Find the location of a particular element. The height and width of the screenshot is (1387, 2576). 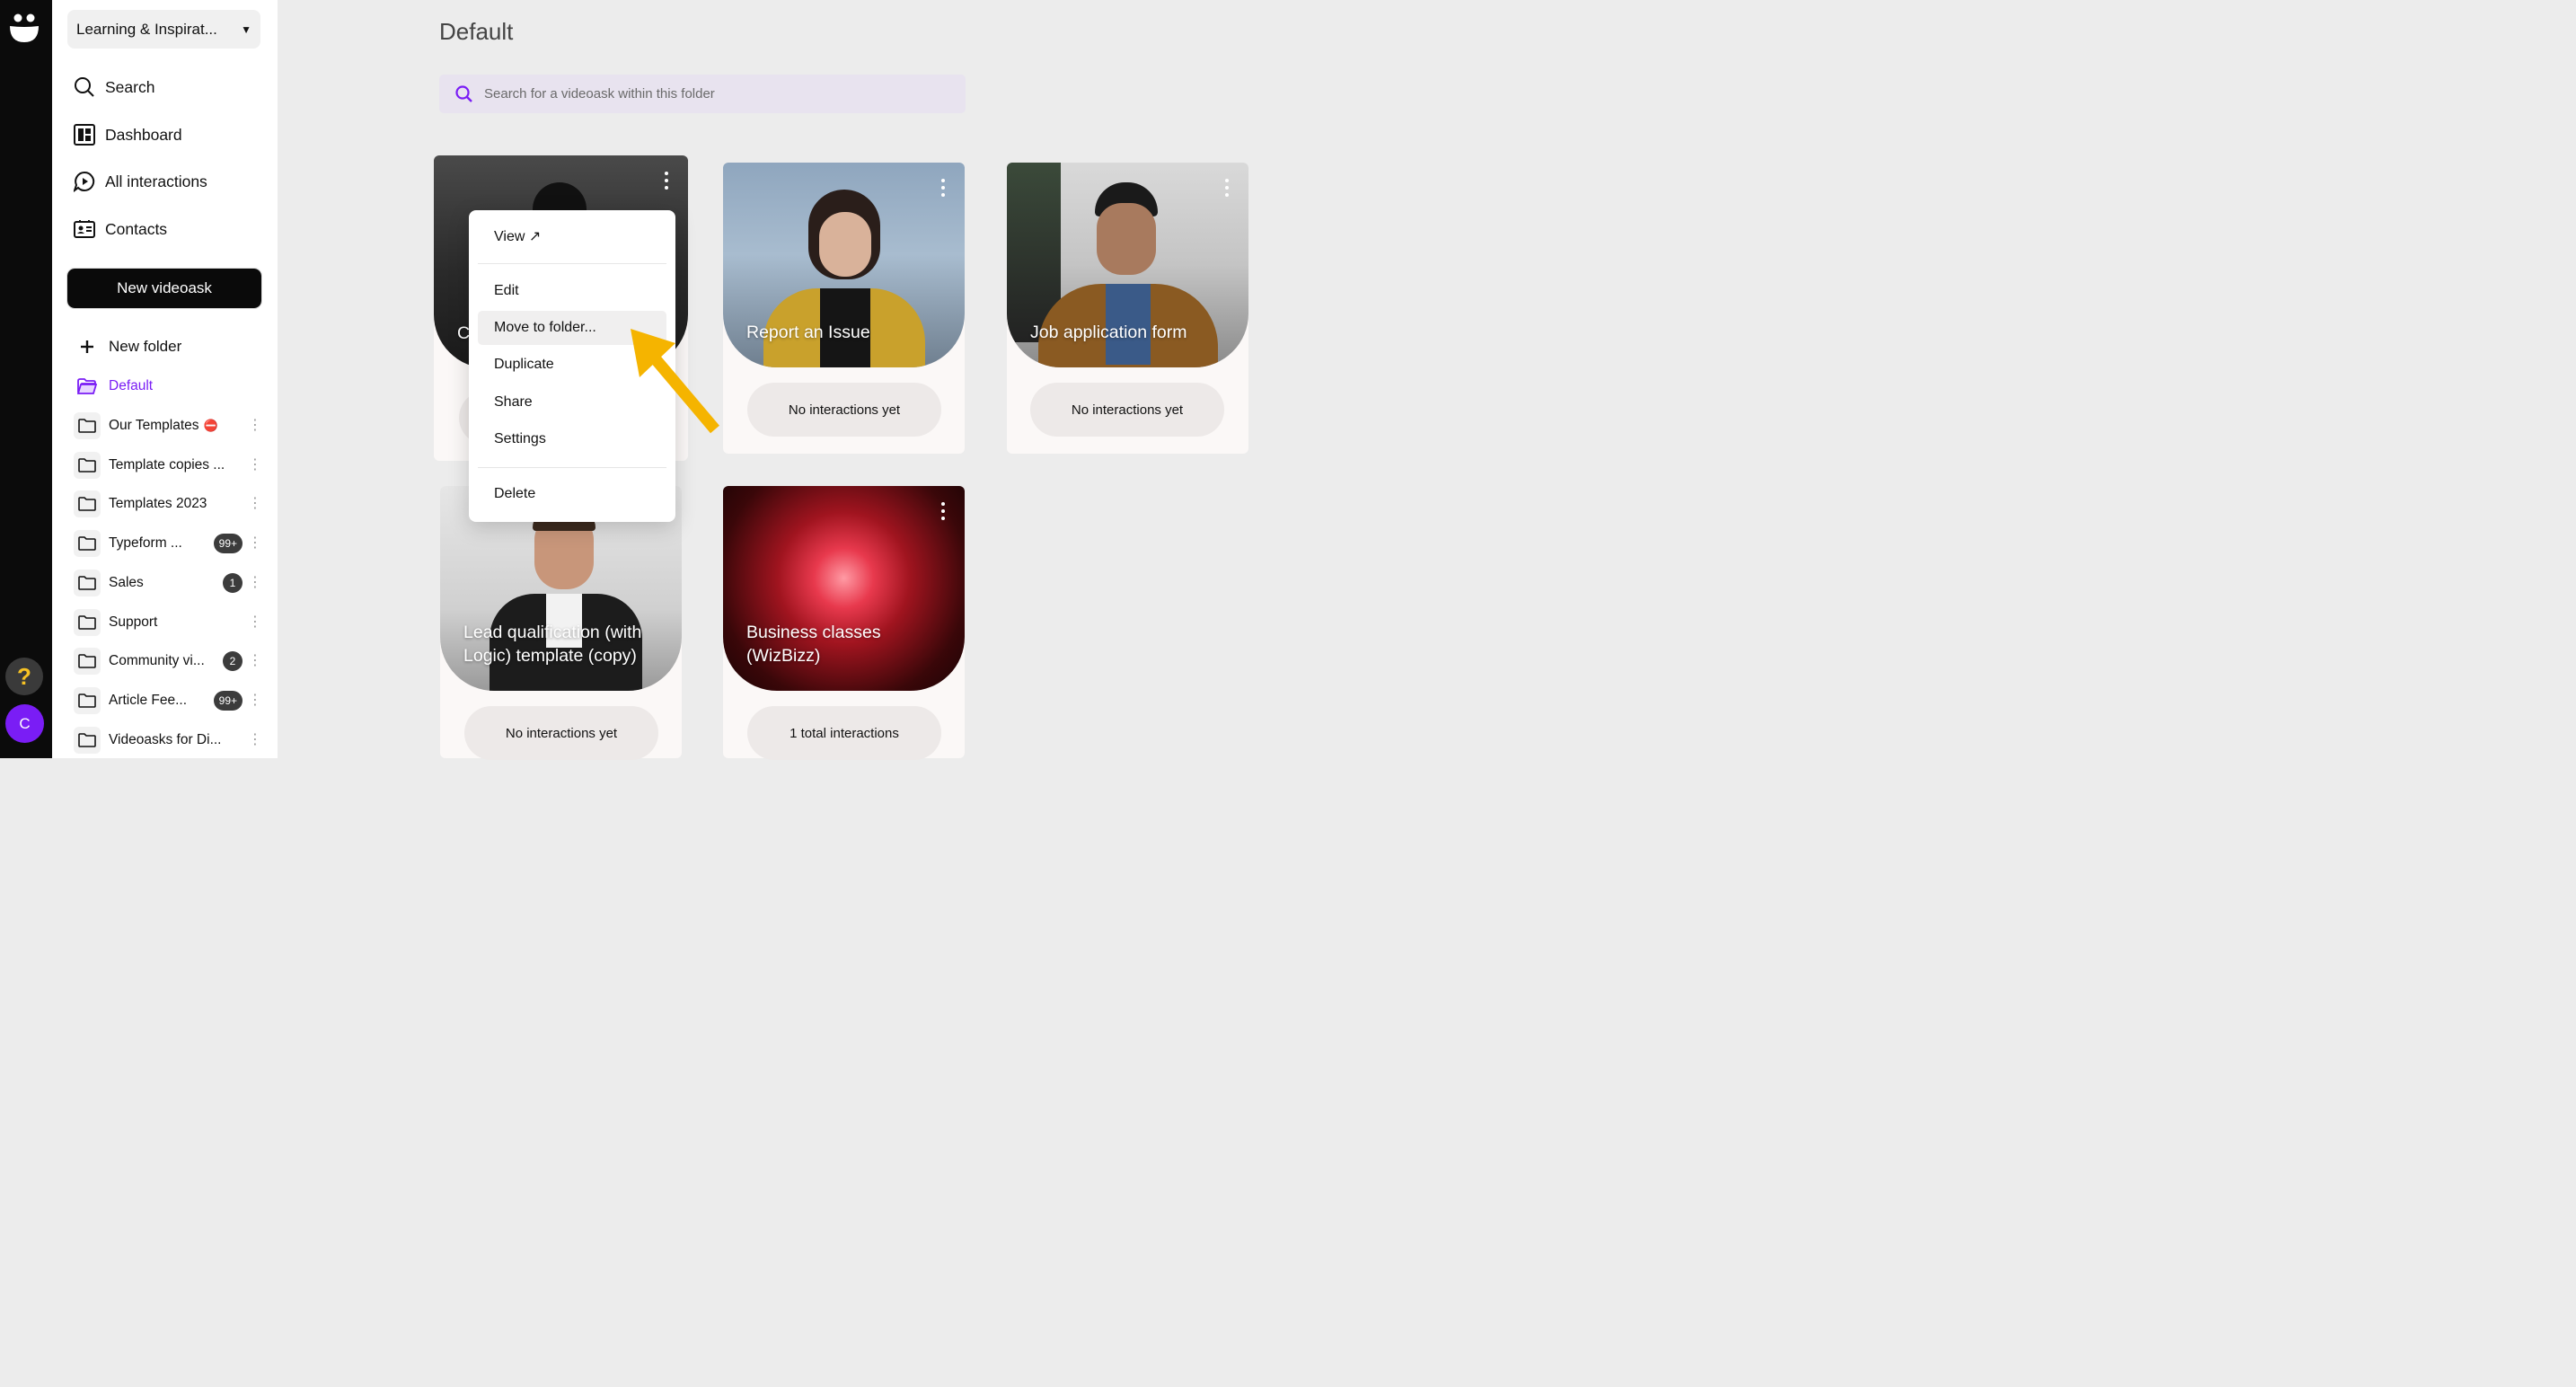

app-rail: ? C is located at coordinates (26, 379).